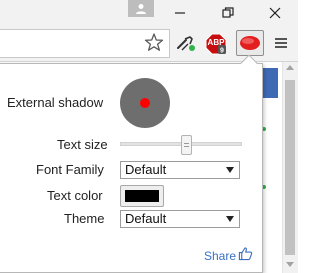  I want to click on shadow-center-dot, so click(145, 103).